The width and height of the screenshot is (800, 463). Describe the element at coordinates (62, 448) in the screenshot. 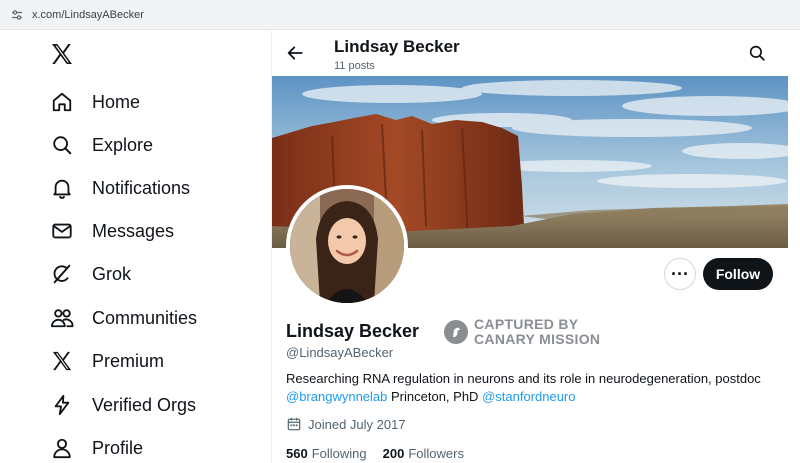

I see `person-icon` at that location.